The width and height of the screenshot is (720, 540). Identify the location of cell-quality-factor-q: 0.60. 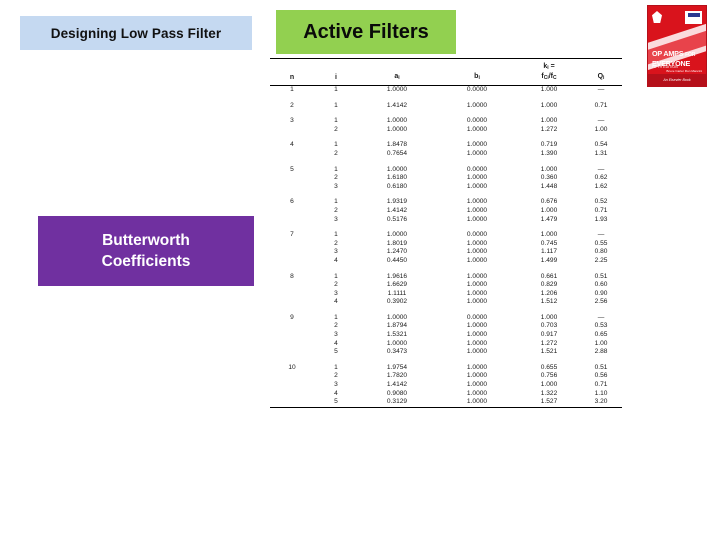
(601, 285).